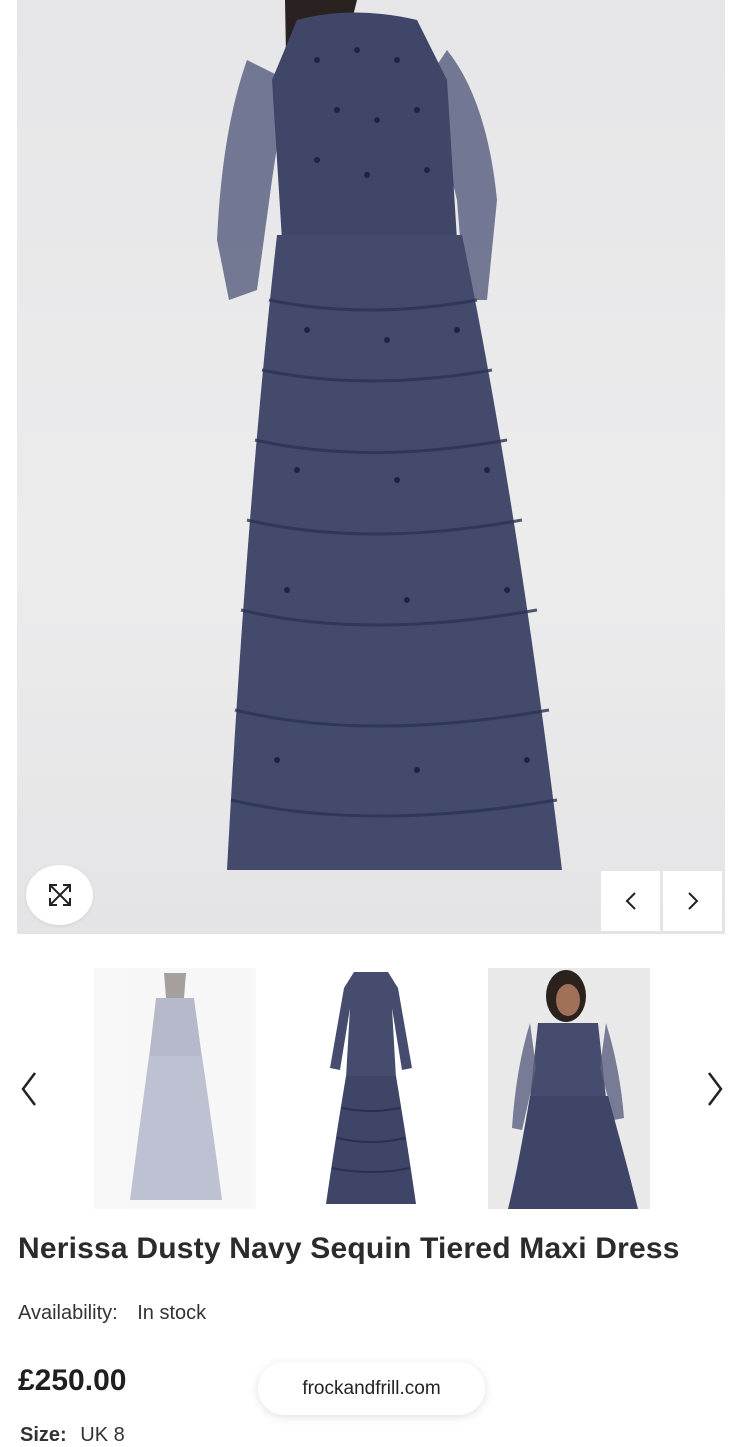 This screenshot has height=1447, width=743. I want to click on zoom-button, so click(59, 895).